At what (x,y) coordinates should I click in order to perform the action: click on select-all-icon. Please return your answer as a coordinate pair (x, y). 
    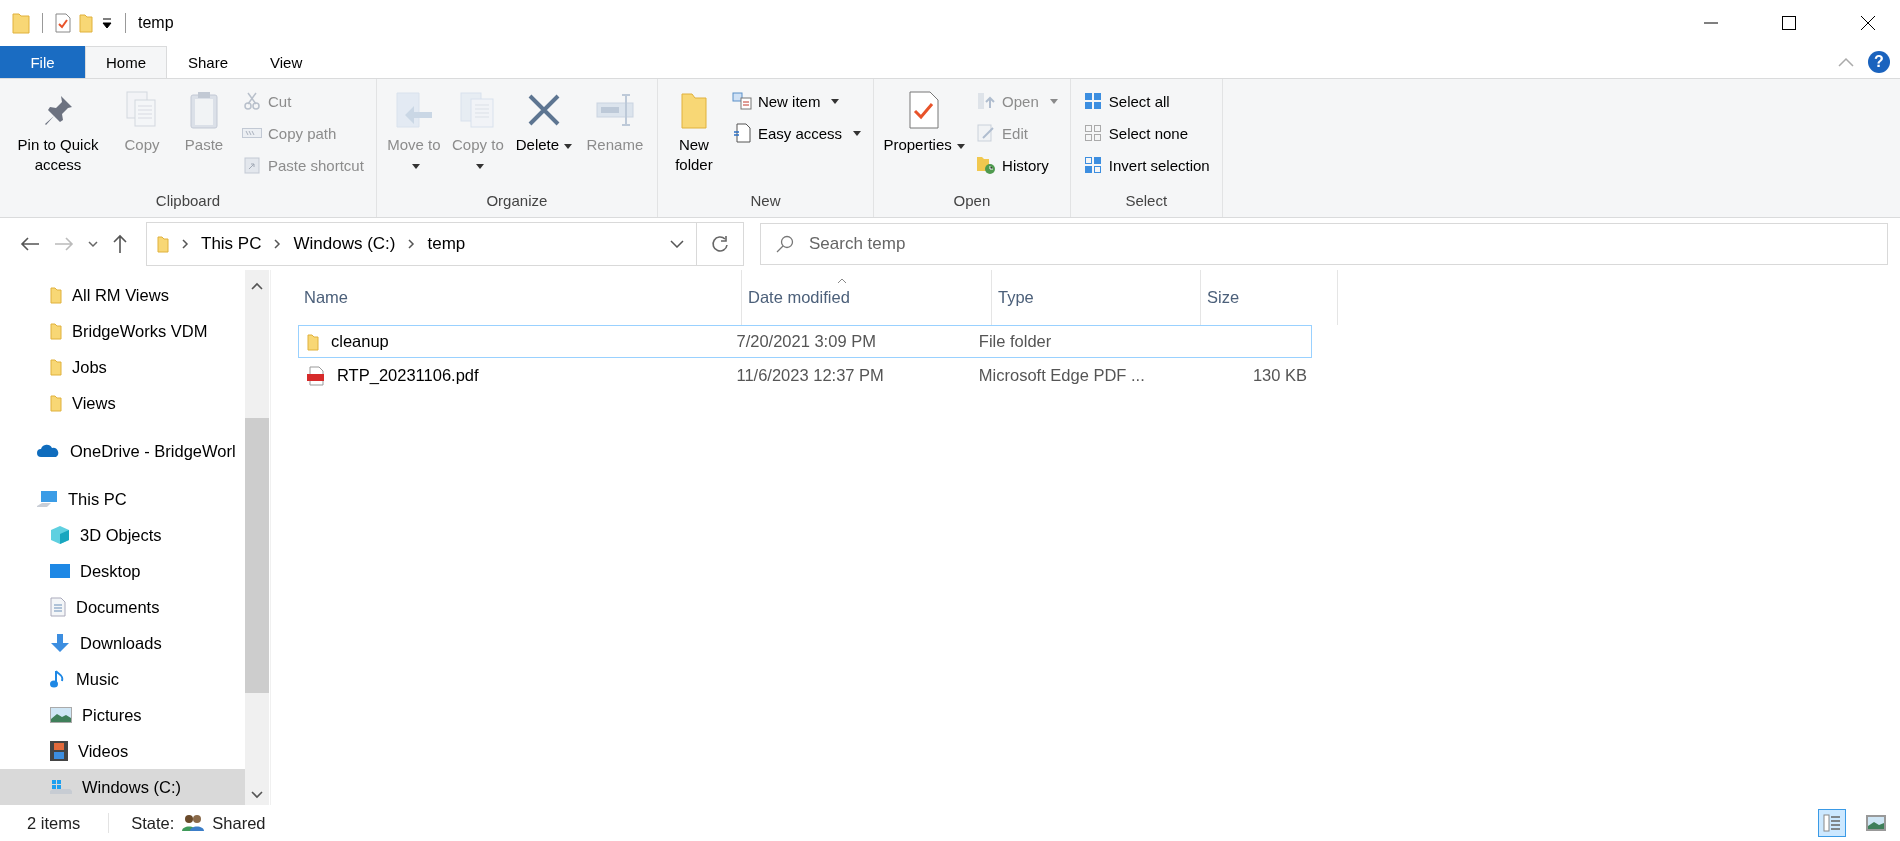
    Looking at the image, I should click on (1092, 101).